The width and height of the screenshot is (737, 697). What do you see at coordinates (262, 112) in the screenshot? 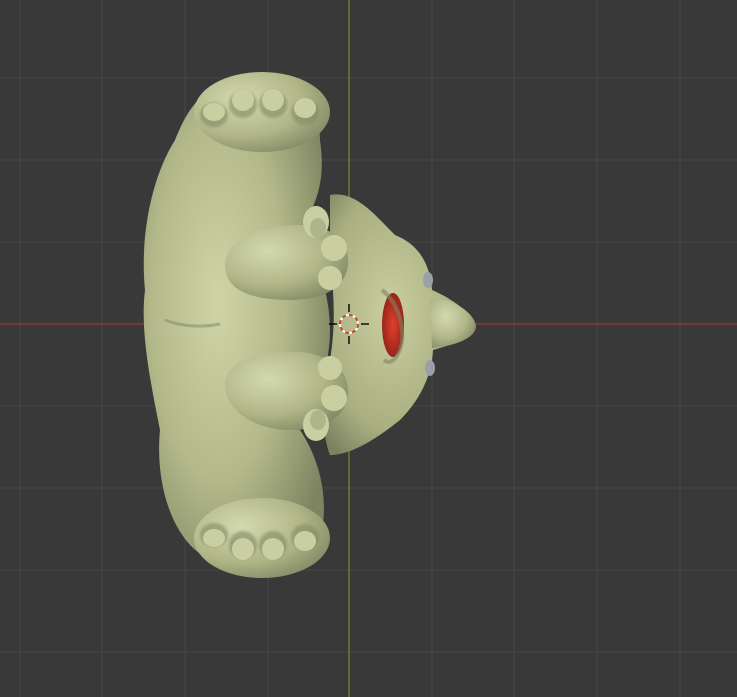
I see `creature-foot-top` at bounding box center [262, 112].